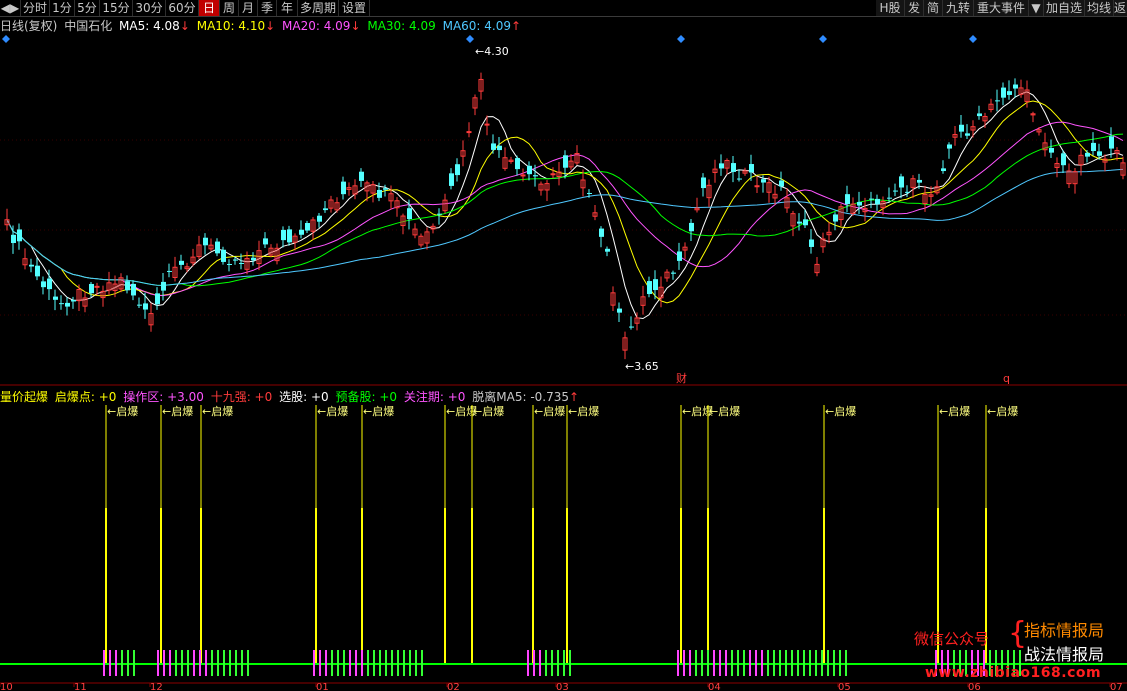 This screenshot has width=1127, height=691. I want to click on watermark-site: www.zhibiao168.com, so click(1013, 673).